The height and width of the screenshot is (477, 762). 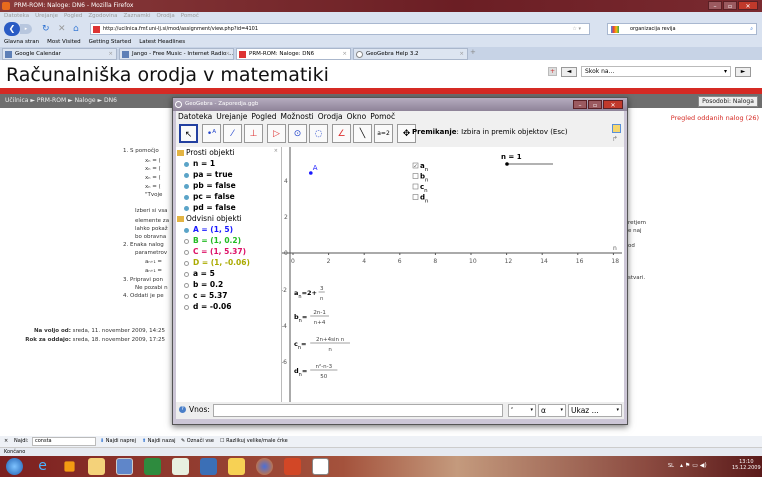 I want to click on algebra-item: A = (1, 5), so click(x=208, y=229).